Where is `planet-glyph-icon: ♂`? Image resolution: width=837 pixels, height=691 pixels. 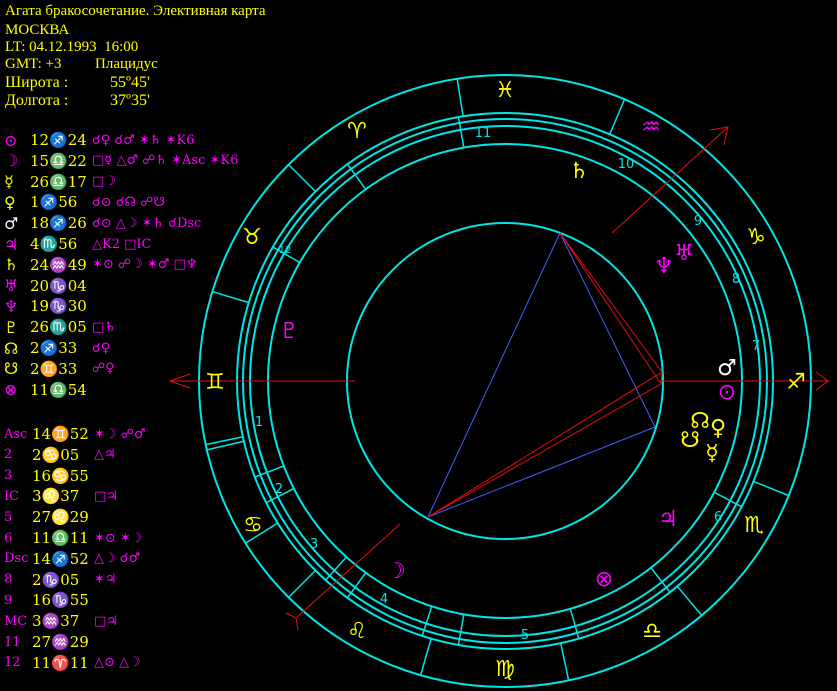 planet-glyph-icon: ♂ is located at coordinates (727, 368).